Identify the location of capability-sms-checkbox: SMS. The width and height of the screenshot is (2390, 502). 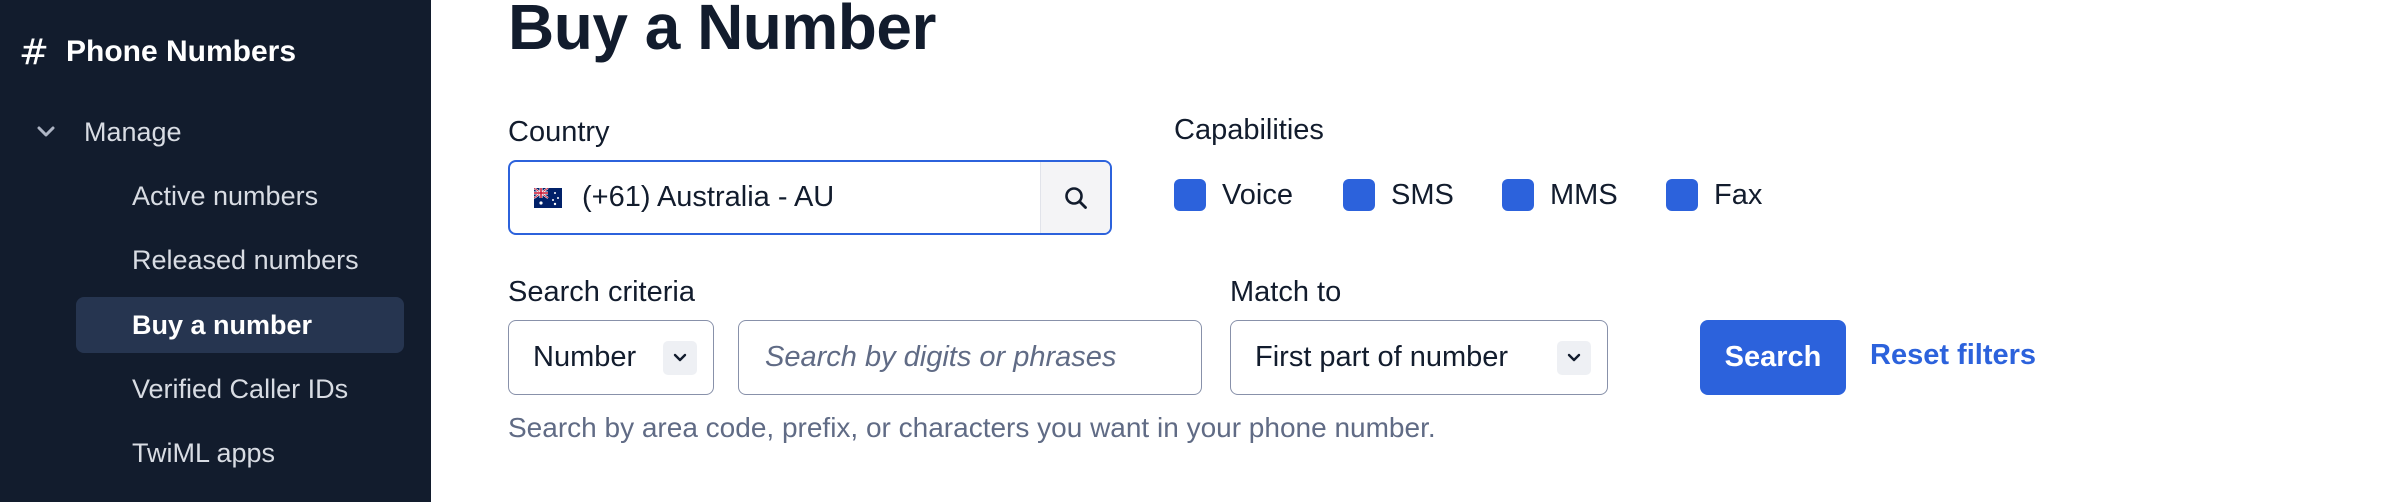
(1398, 195).